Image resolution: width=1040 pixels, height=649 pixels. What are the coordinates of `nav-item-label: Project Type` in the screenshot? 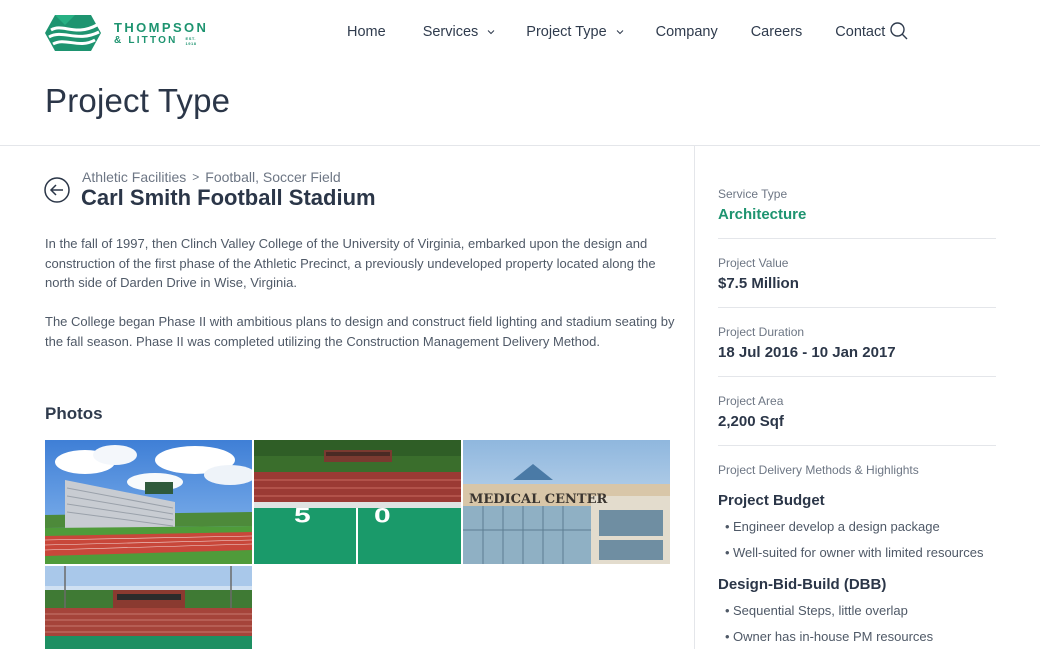 It's located at (566, 32).